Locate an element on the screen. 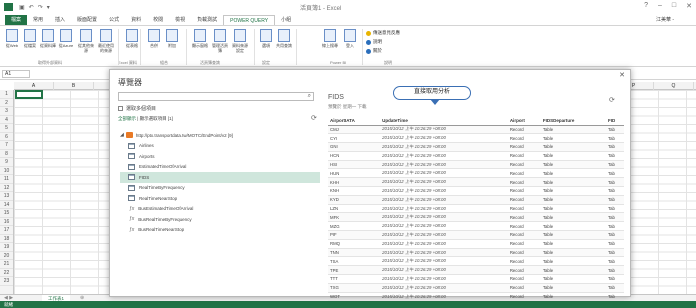 The width and height of the screenshot is (696, 308). row-header: 9 is located at coordinates (6, 162).